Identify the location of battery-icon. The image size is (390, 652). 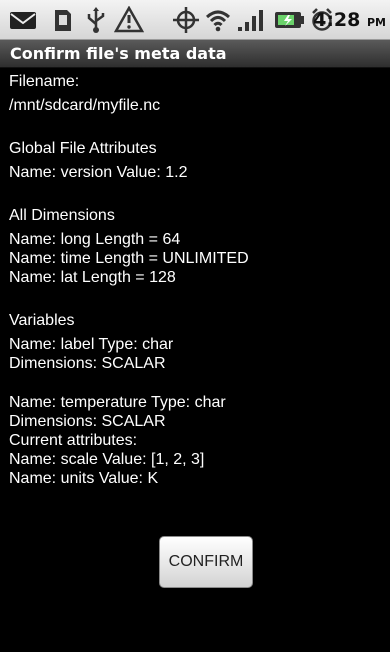
(289, 20).